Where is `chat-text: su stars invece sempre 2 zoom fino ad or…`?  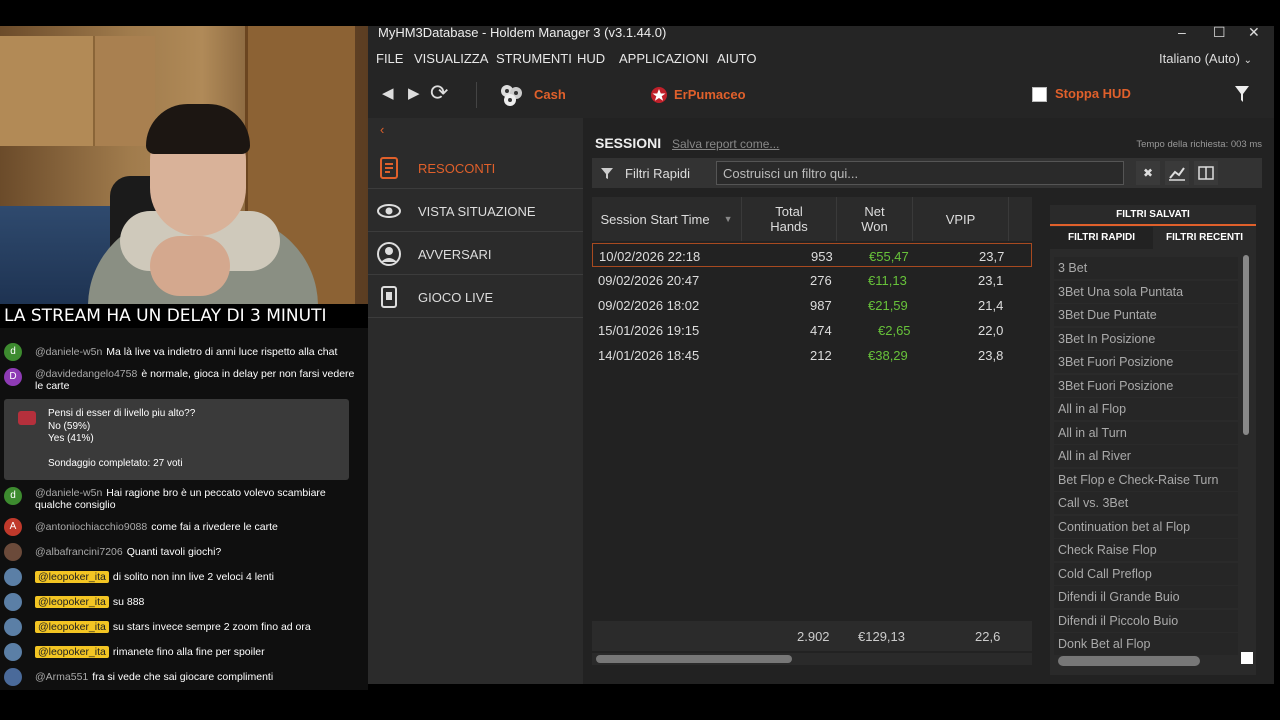
chat-text: su stars invece sempre 2 zoom fino ad or… is located at coordinates (211, 627).